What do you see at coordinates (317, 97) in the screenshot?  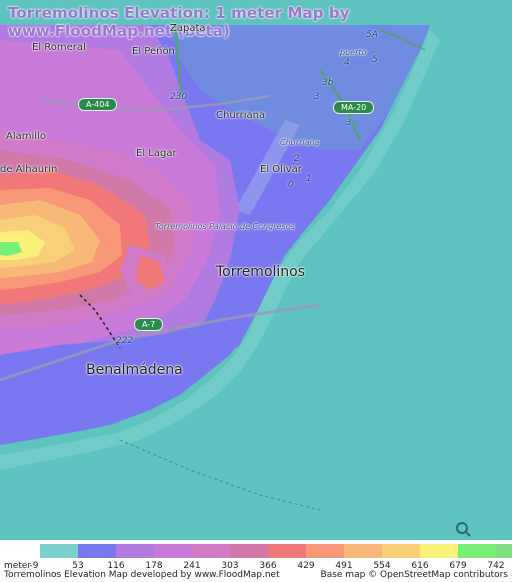 I see `road-number-3: 3` at bounding box center [317, 97].